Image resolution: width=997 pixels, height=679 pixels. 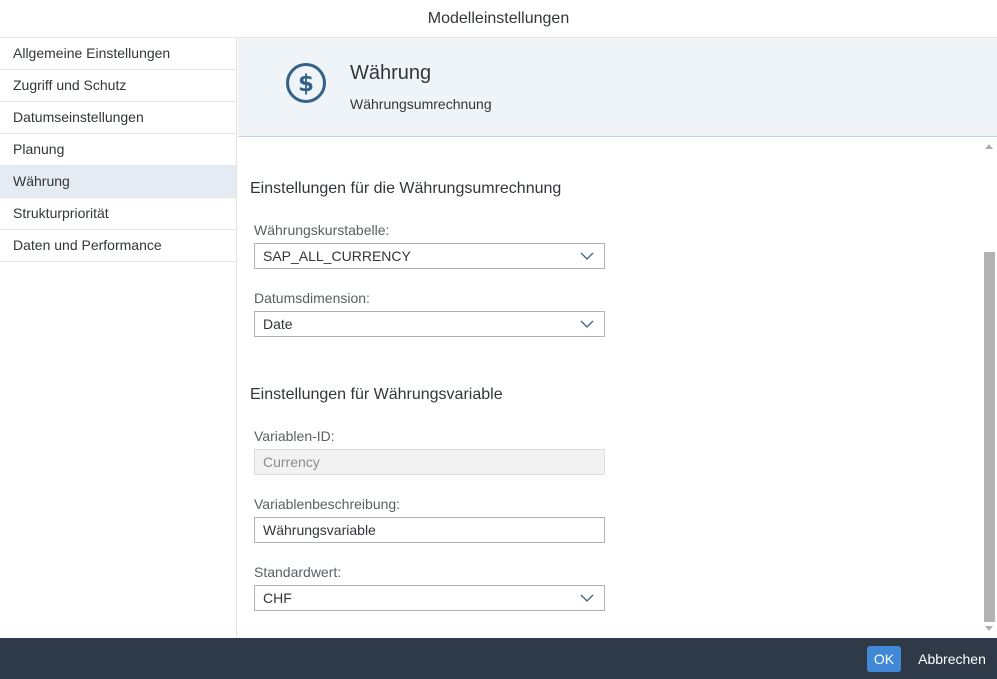 What do you see at coordinates (498, 19) in the screenshot?
I see `dialog-title: Modelleinstellungen` at bounding box center [498, 19].